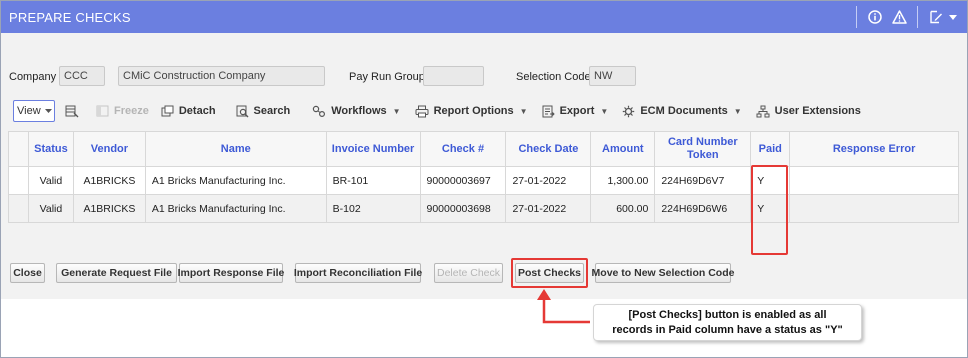 Image resolution: width=968 pixels, height=358 pixels. Describe the element at coordinates (373, 208) in the screenshot. I see `cell-invoice: B-102` at that location.